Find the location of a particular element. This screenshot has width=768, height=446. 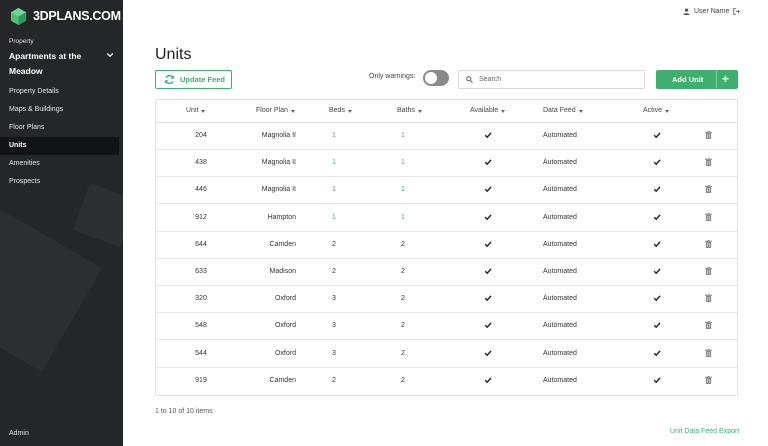

unit-number: 919 is located at coordinates (201, 380).